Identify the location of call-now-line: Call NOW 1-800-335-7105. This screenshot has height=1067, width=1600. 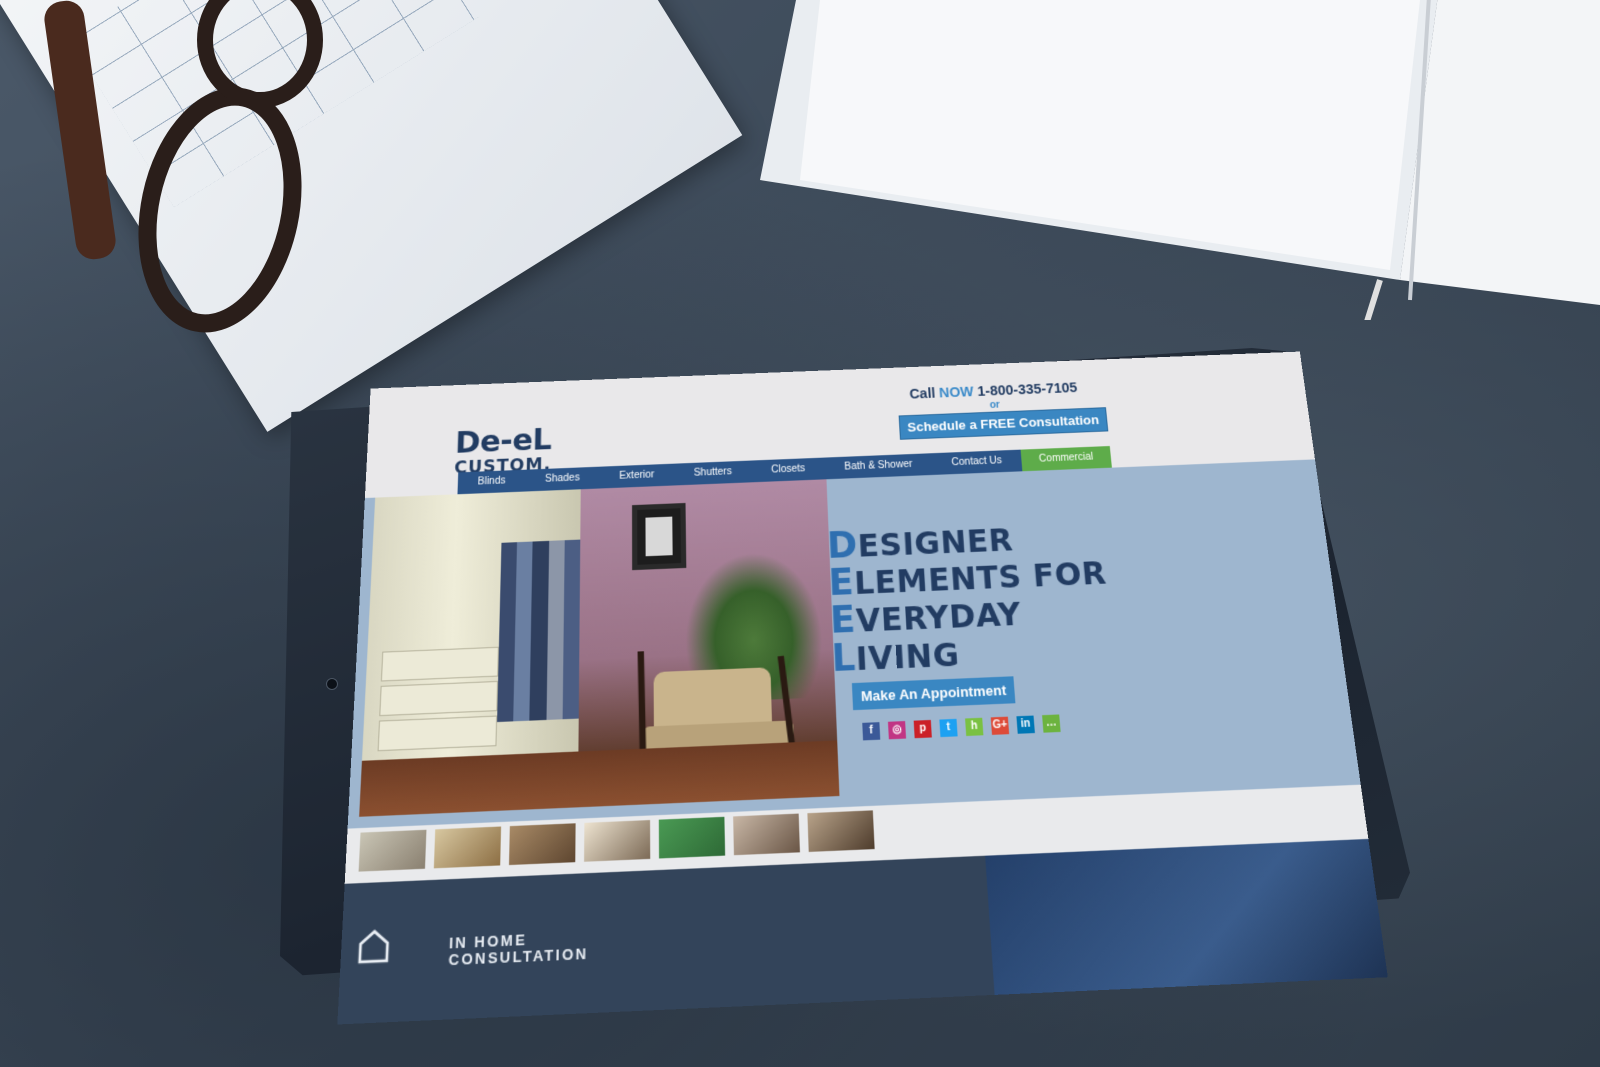
(993, 391).